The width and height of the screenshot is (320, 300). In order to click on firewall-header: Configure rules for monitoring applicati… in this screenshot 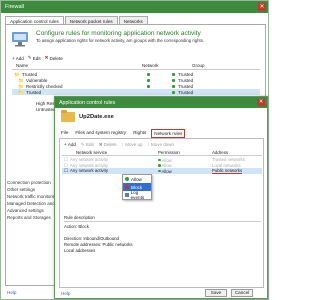, I will do `click(120, 36)`.